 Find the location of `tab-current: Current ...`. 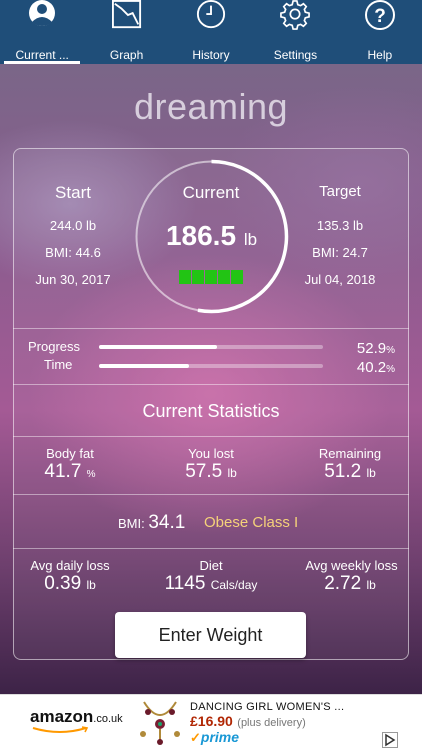

tab-current: Current ... is located at coordinates (42, 32).